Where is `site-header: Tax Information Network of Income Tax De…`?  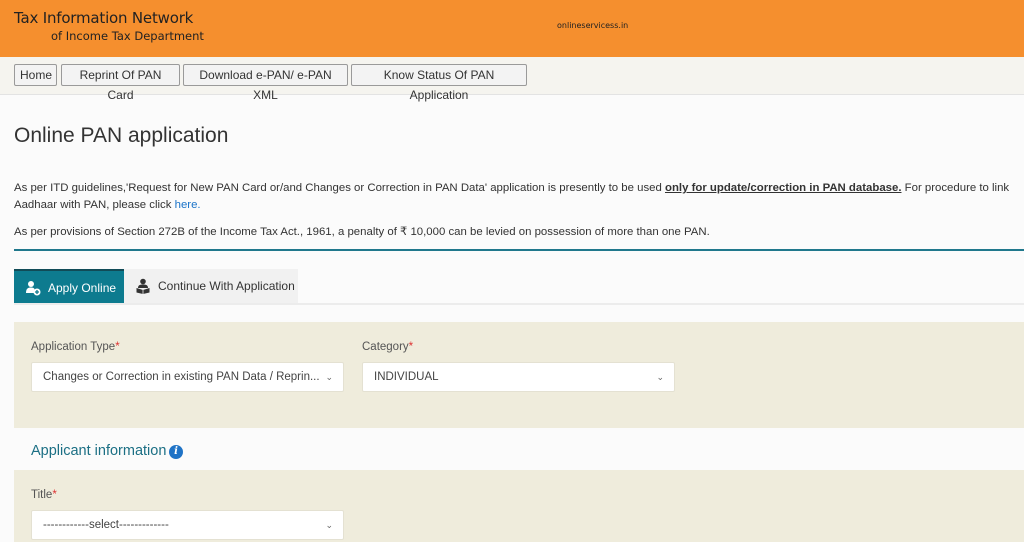
site-header: Tax Information Network of Income Tax De… is located at coordinates (512, 28).